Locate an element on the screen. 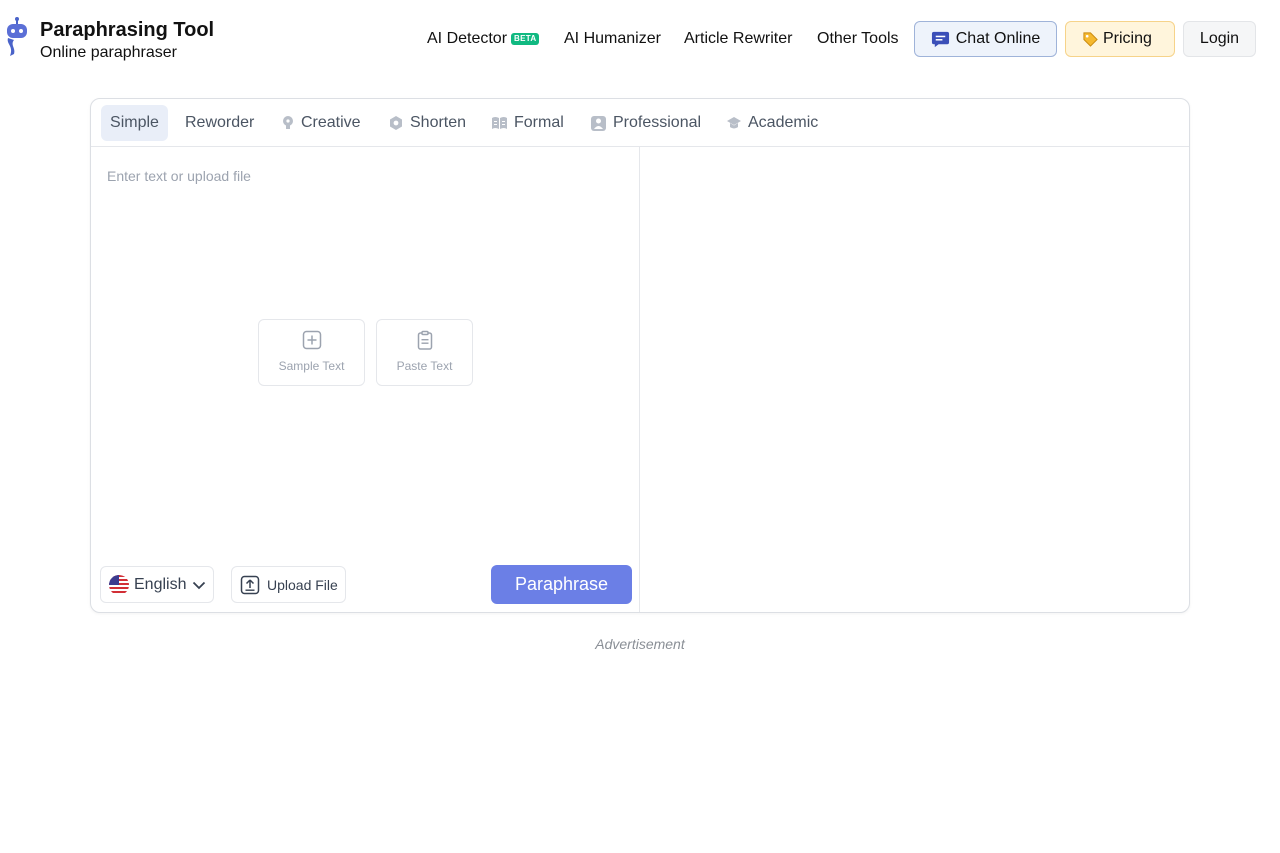  sample-text-button: Sample Text is located at coordinates (311, 352).